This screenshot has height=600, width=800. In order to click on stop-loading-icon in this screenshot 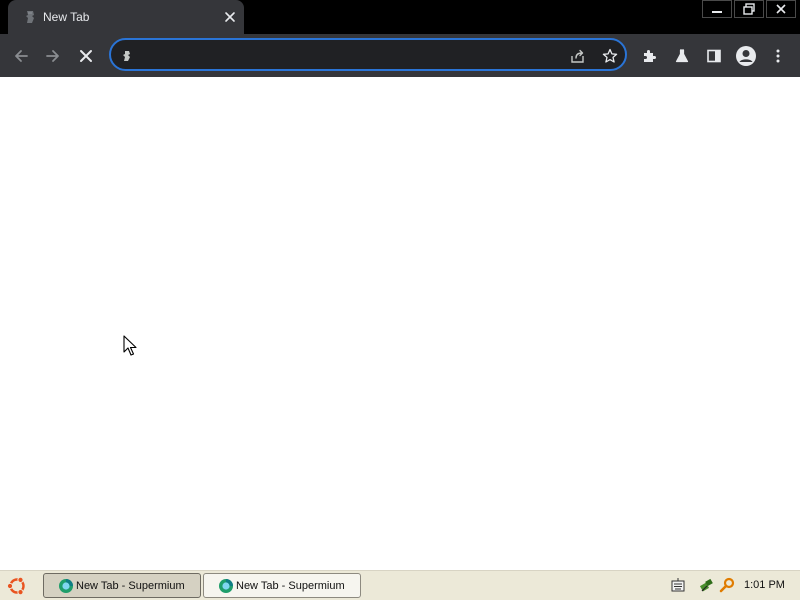, I will do `click(86, 56)`.